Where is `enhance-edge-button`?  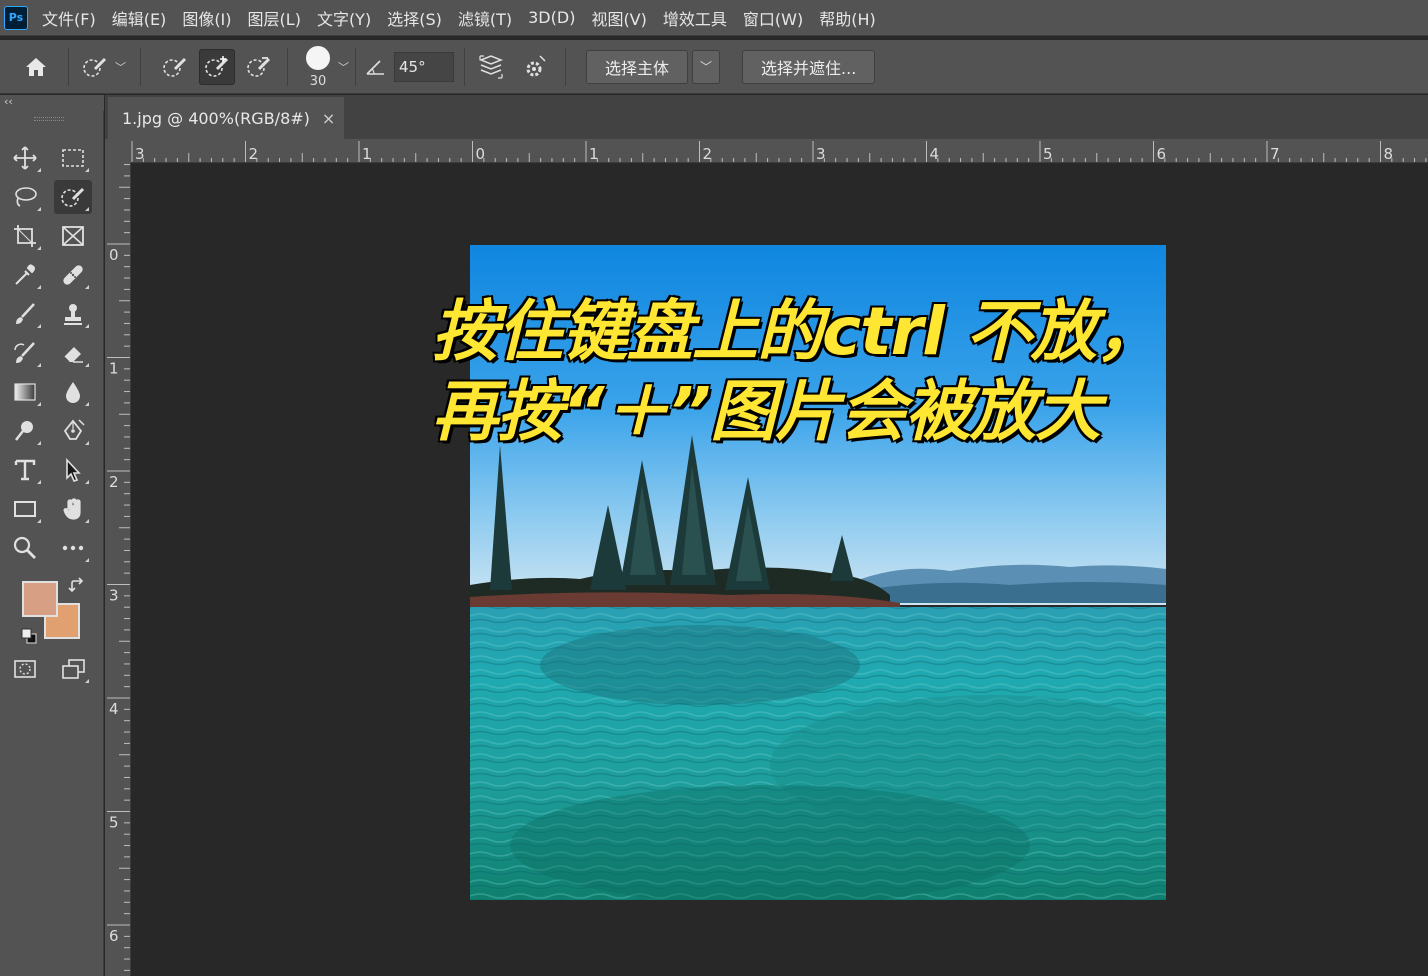
enhance-edge-button is located at coordinates (535, 67).